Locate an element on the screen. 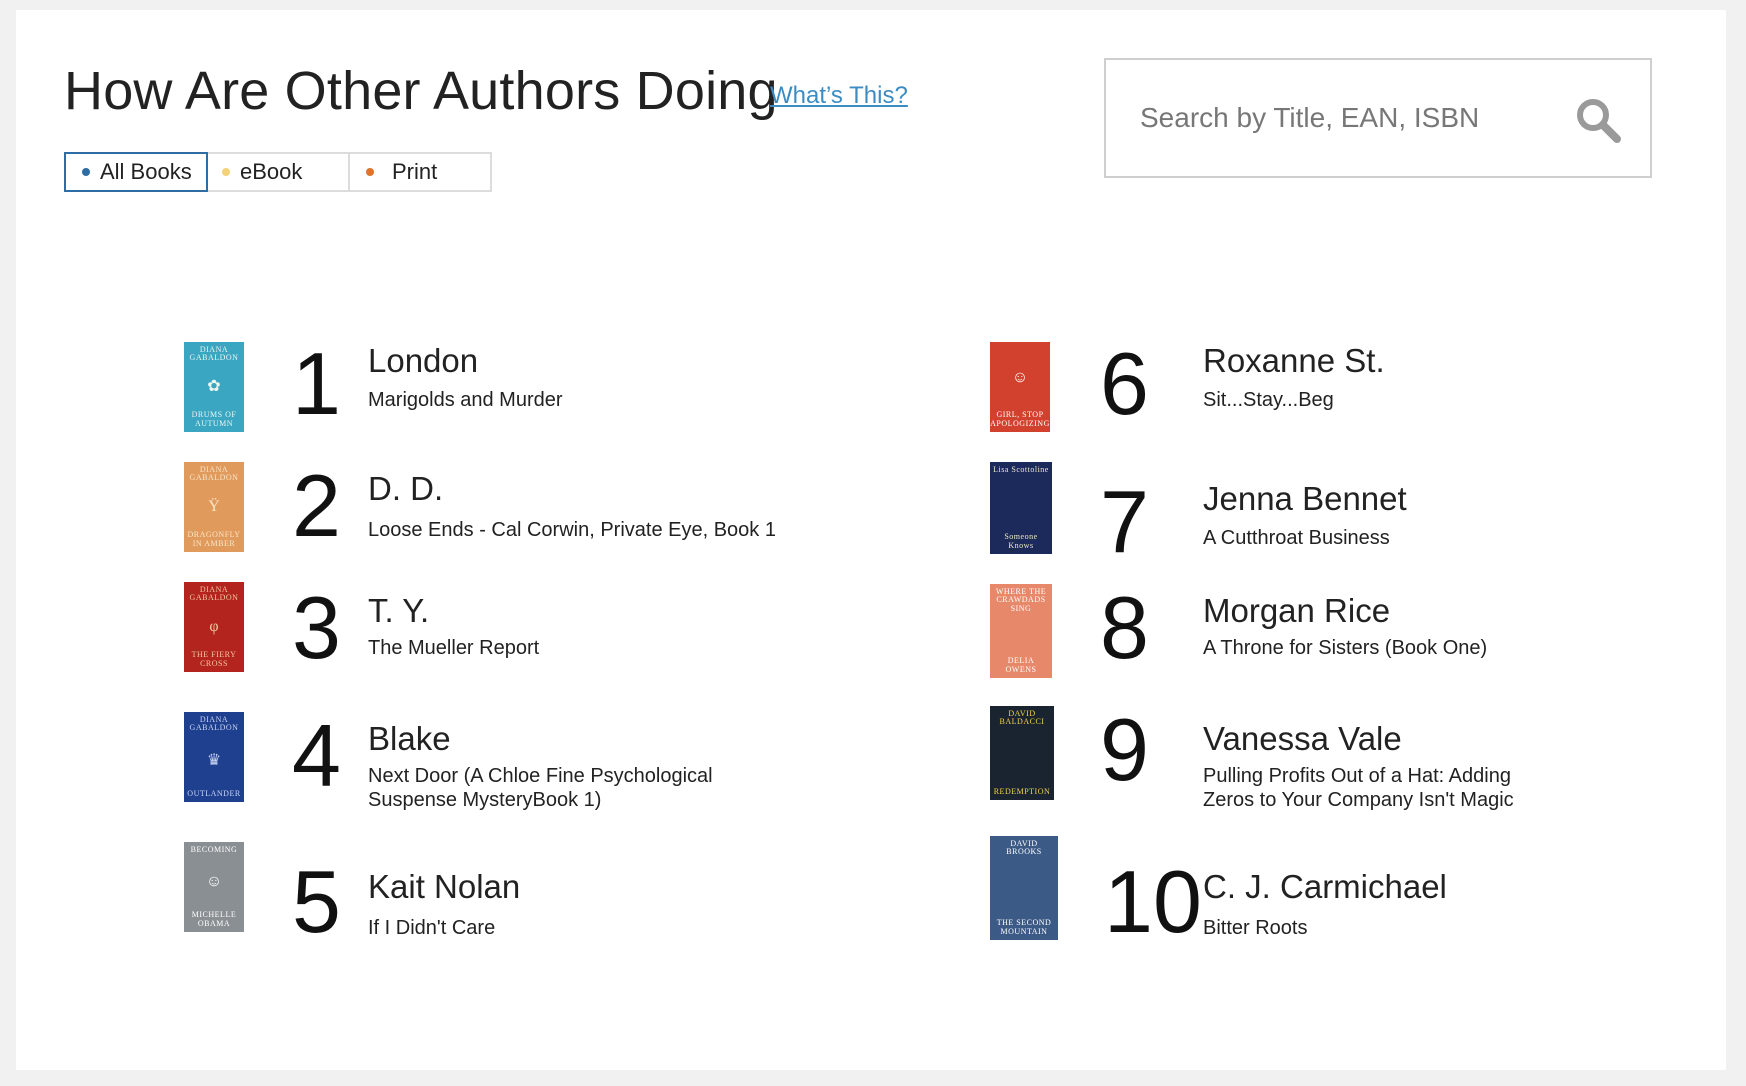 The image size is (1746, 1086). author-name: Roxanne St. is located at coordinates (1294, 361).